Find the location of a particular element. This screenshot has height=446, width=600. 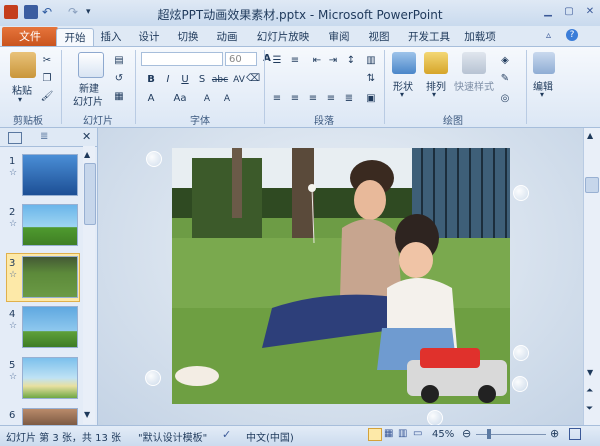

underline-button: U is located at coordinates (185, 80).